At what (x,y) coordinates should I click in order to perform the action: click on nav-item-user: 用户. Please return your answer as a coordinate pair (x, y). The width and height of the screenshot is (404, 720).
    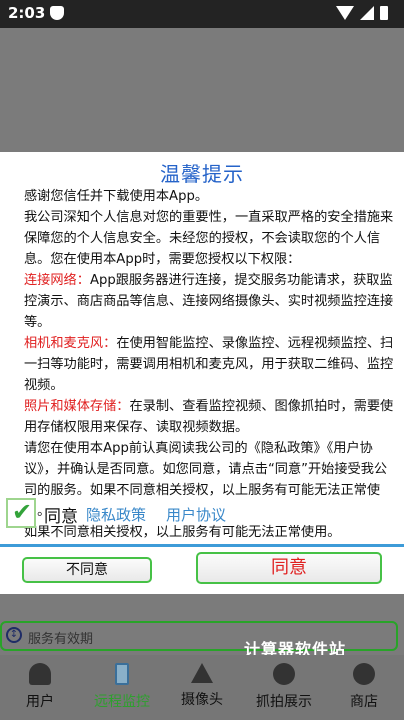
    Looking at the image, I should click on (40, 687).